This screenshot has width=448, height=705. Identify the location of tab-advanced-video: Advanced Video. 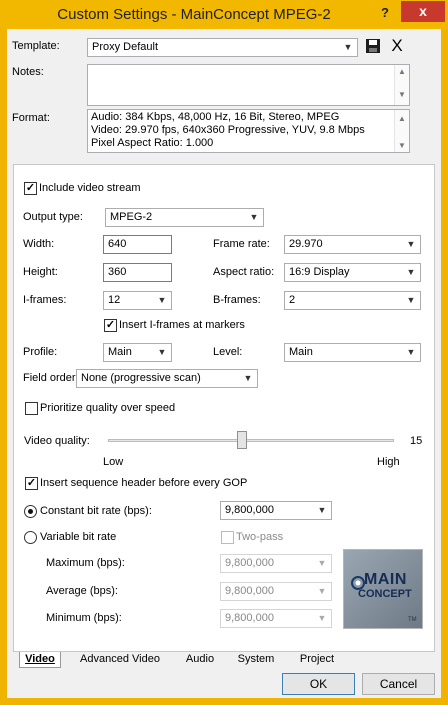
(120, 660).